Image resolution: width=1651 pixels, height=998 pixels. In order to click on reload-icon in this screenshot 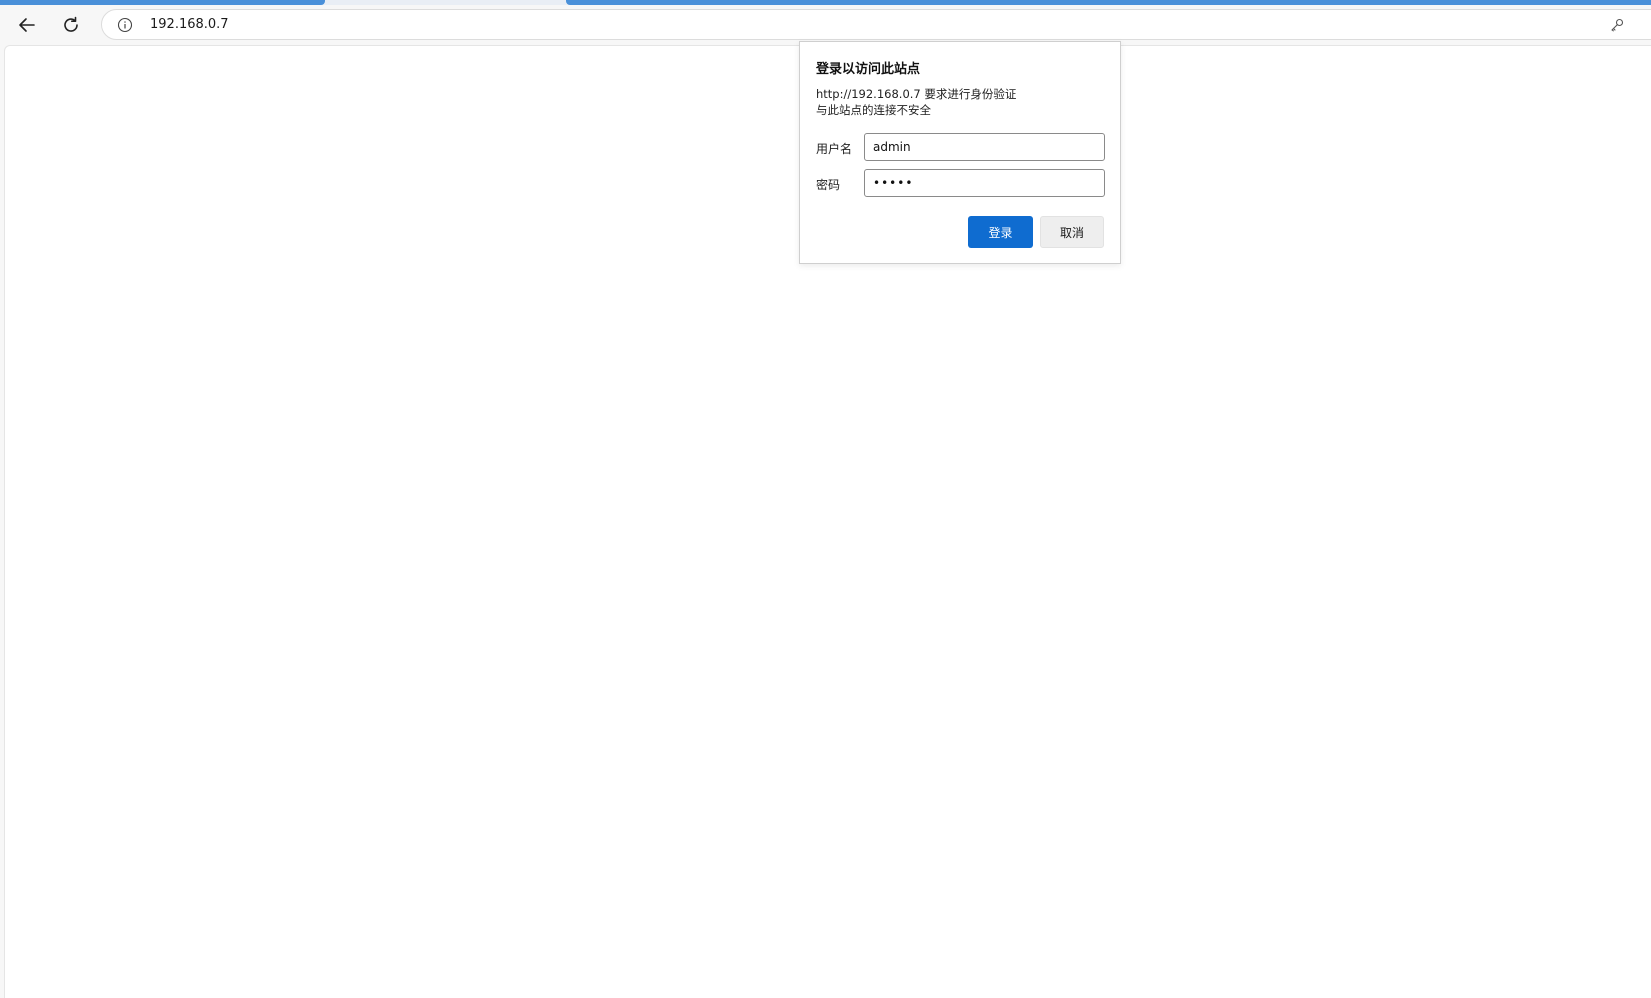, I will do `click(71, 24)`.